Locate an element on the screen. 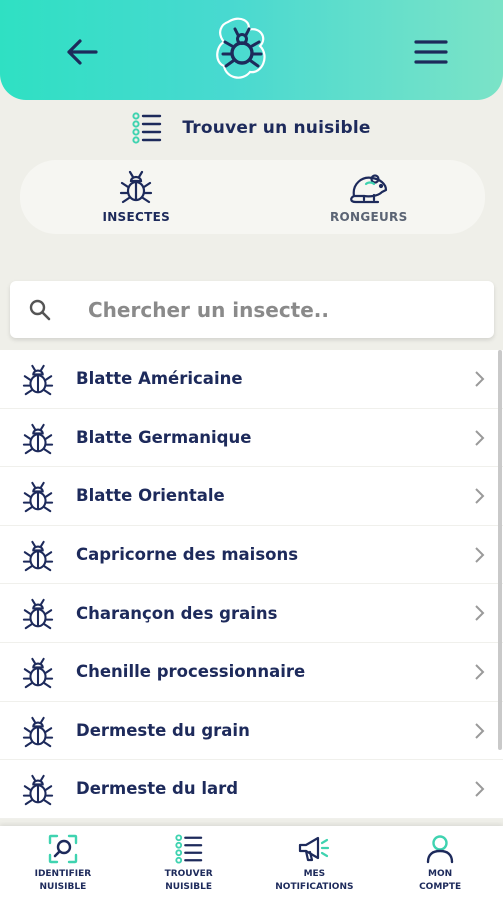 Image resolution: width=503 pixels, height=900 pixels. list-item-label: Charançon des grains is located at coordinates (177, 613).